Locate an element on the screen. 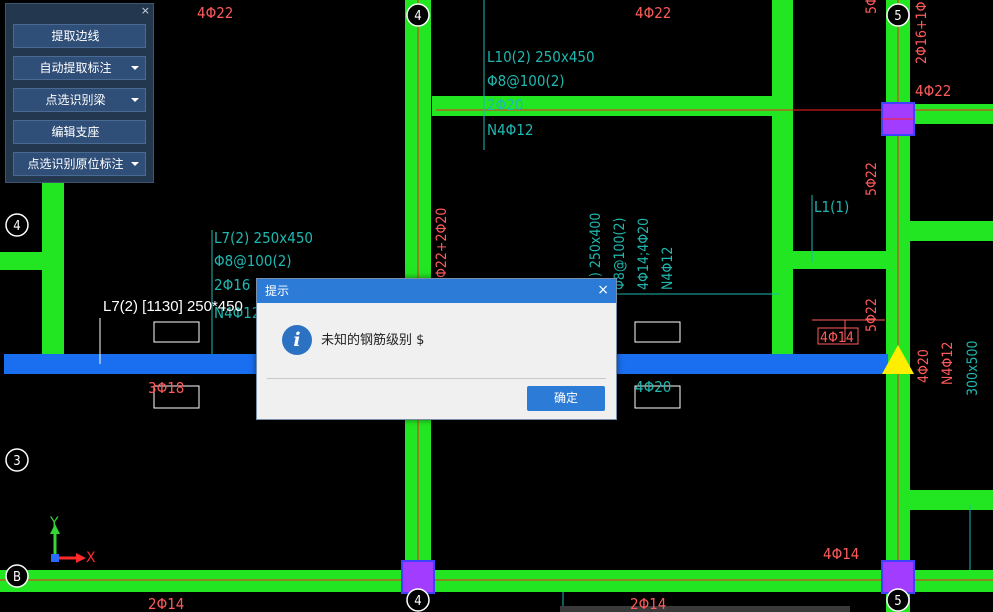 The image size is (993, 612). beam-vertical-left is located at coordinates (53, 269).